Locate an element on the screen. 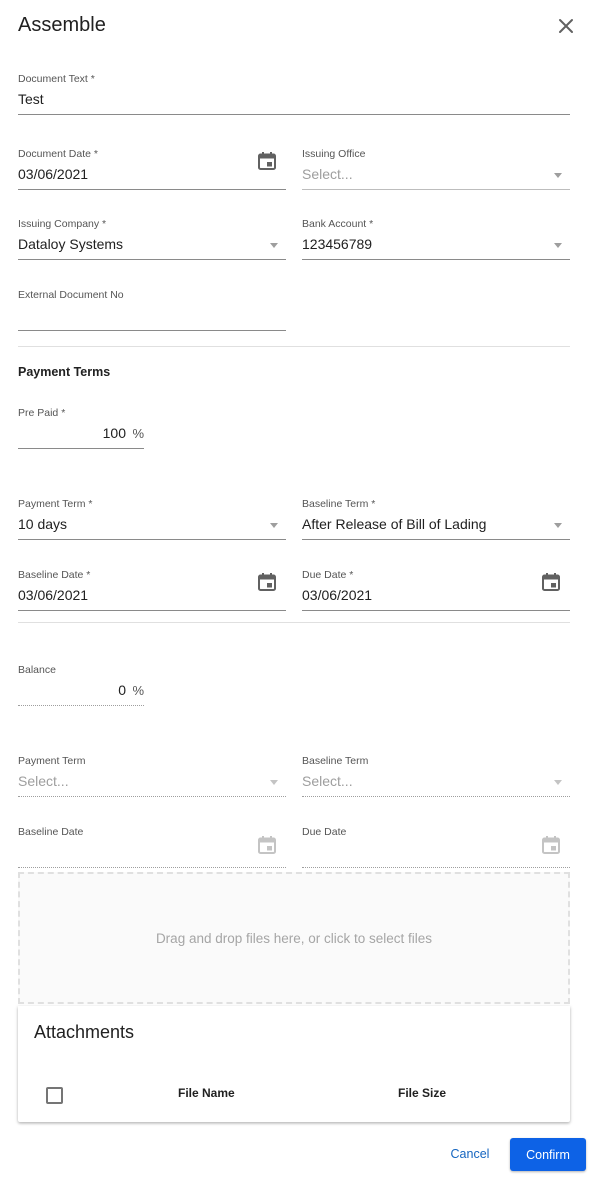 This screenshot has width=591, height=1177. baseline-date-value: 03/06/2021 is located at coordinates (53, 595).